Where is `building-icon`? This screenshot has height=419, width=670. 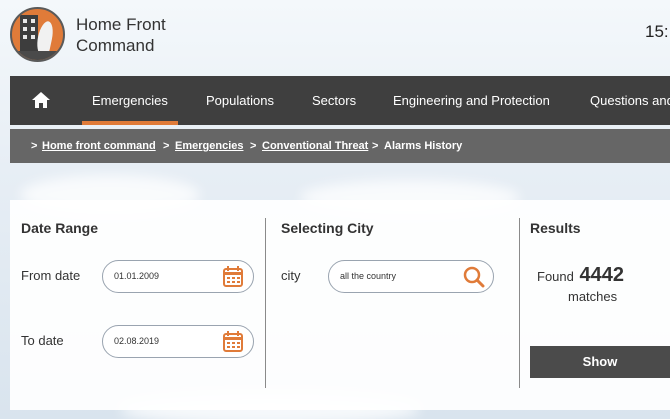
building-icon is located at coordinates (29, 34).